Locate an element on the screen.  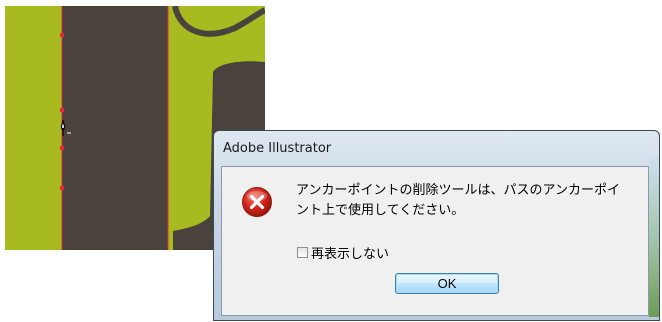
window-glass-edge is located at coordinates (654, 237).